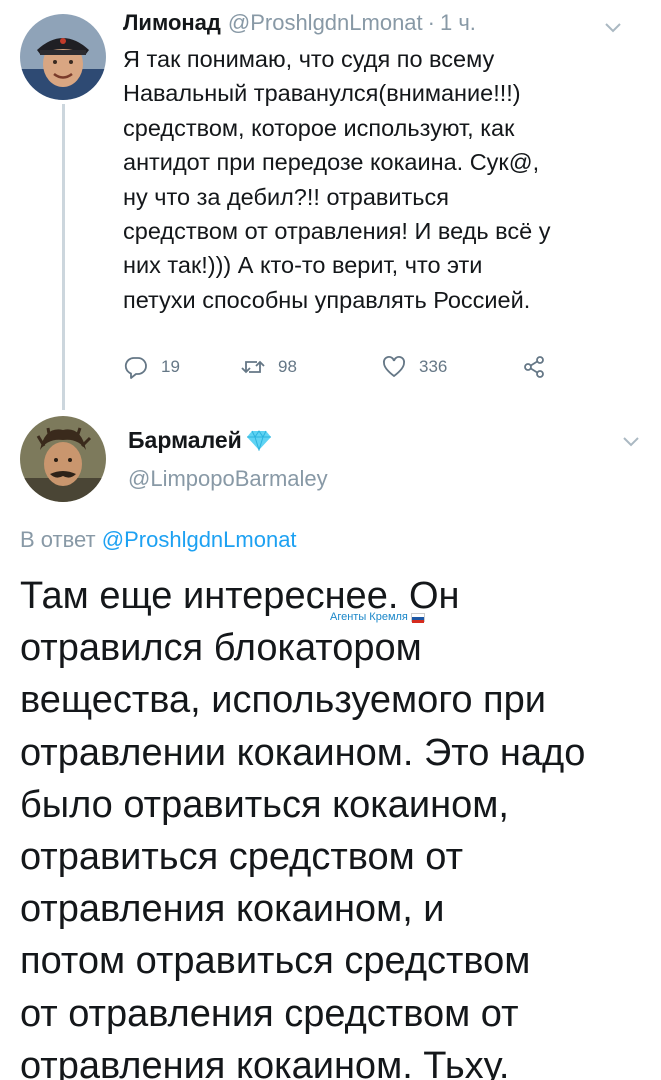 This screenshot has width=661, height=1080. I want to click on reply-handle-link: @ProshlgdnLmonat, so click(199, 539).